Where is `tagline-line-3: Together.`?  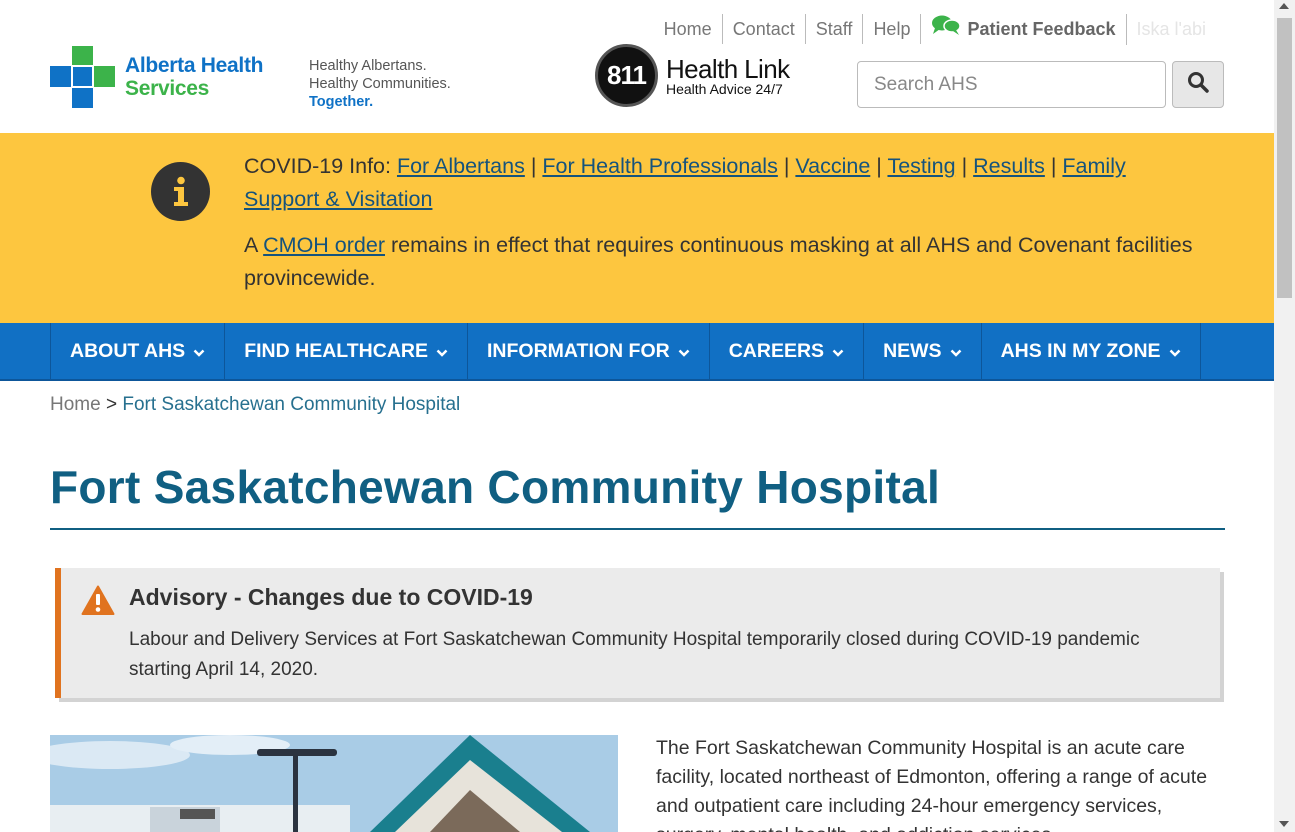
tagline-line-3: Together. is located at coordinates (341, 102).